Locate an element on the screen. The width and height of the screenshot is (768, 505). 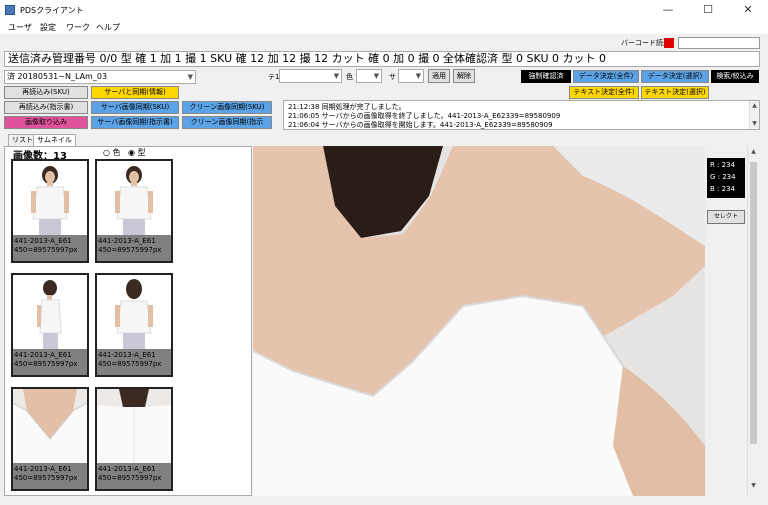
model-photo-back is located at coordinates (134, 312).